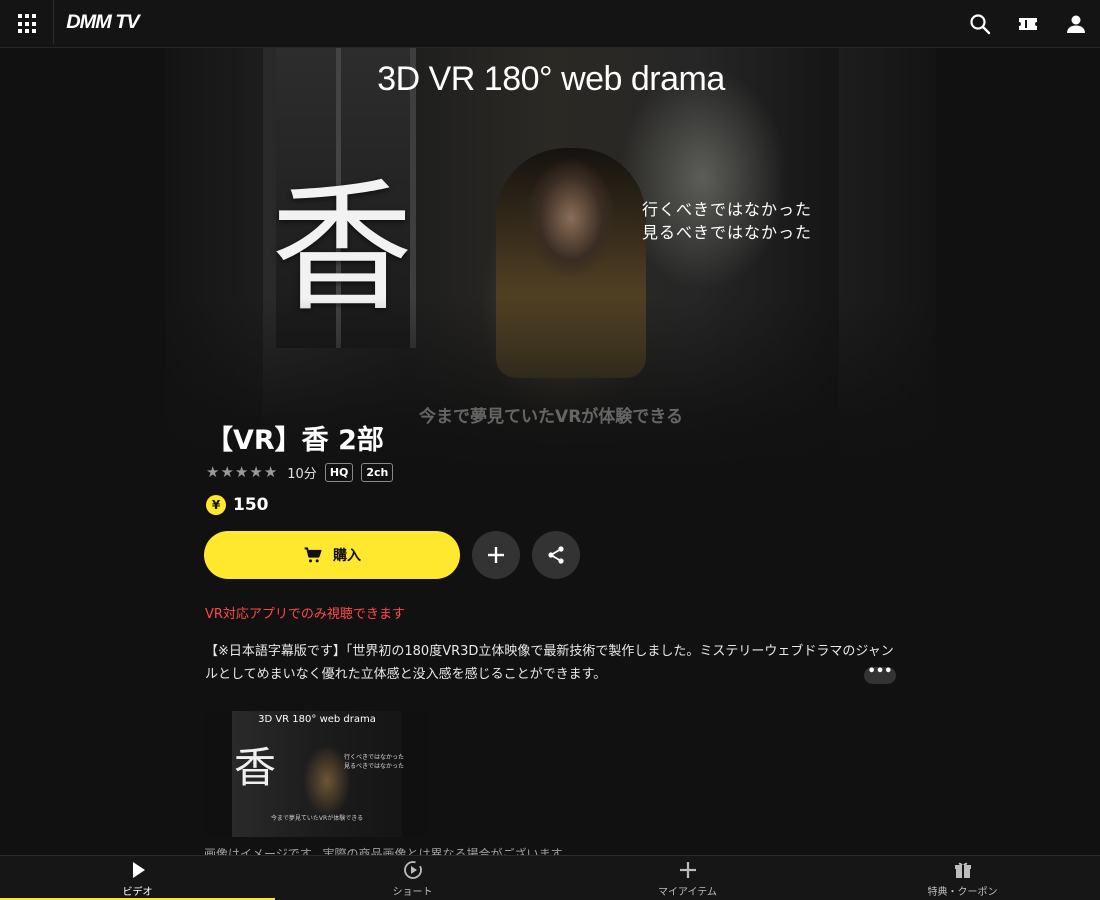 The width and height of the screenshot is (1100, 900). I want to click on thumbnail-kanji: 香, so click(255, 767).